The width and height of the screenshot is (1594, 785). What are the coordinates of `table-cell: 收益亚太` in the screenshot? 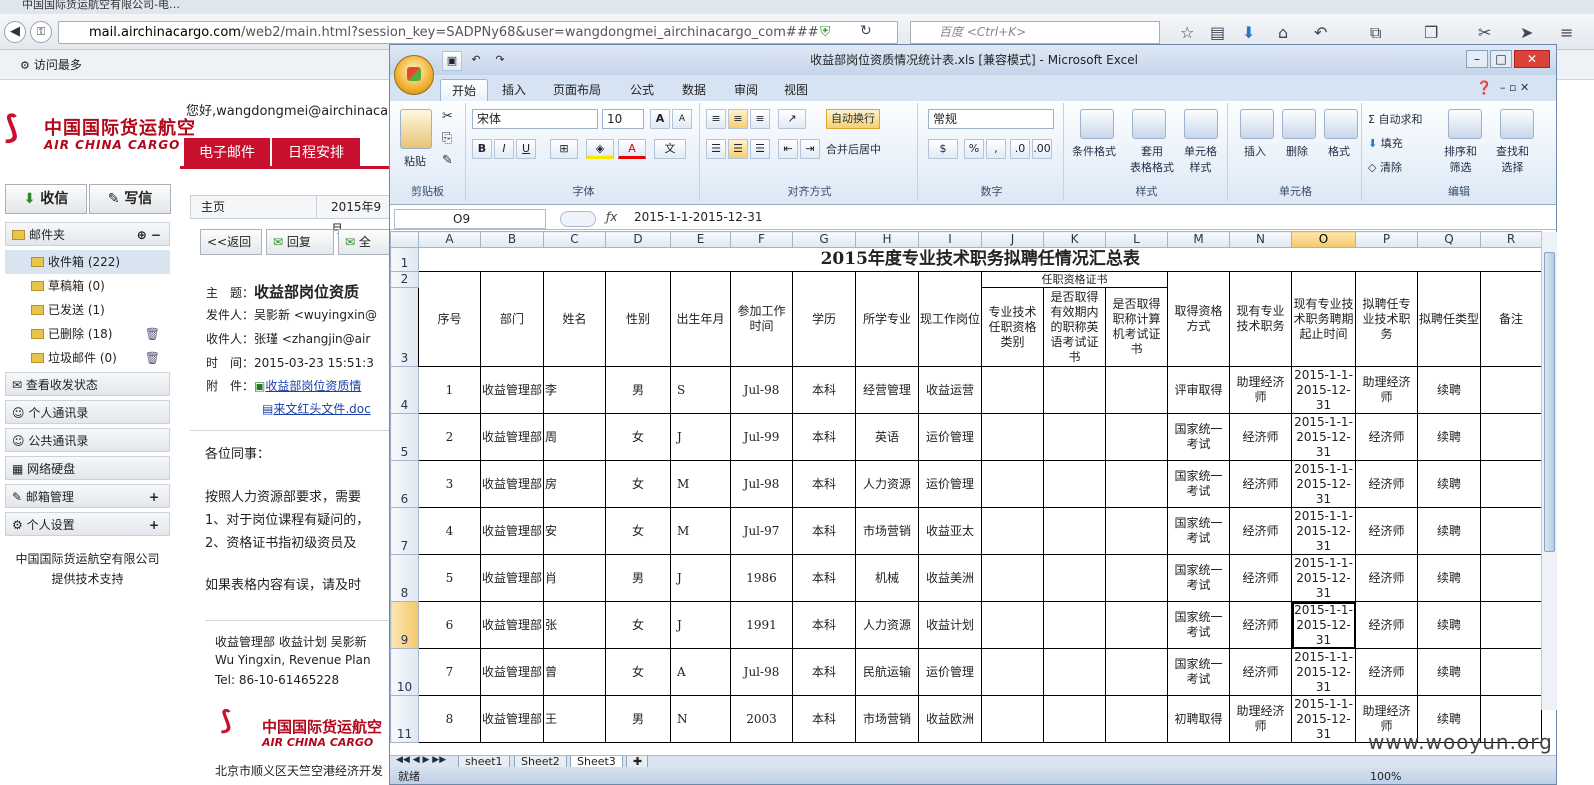 It's located at (950, 531).